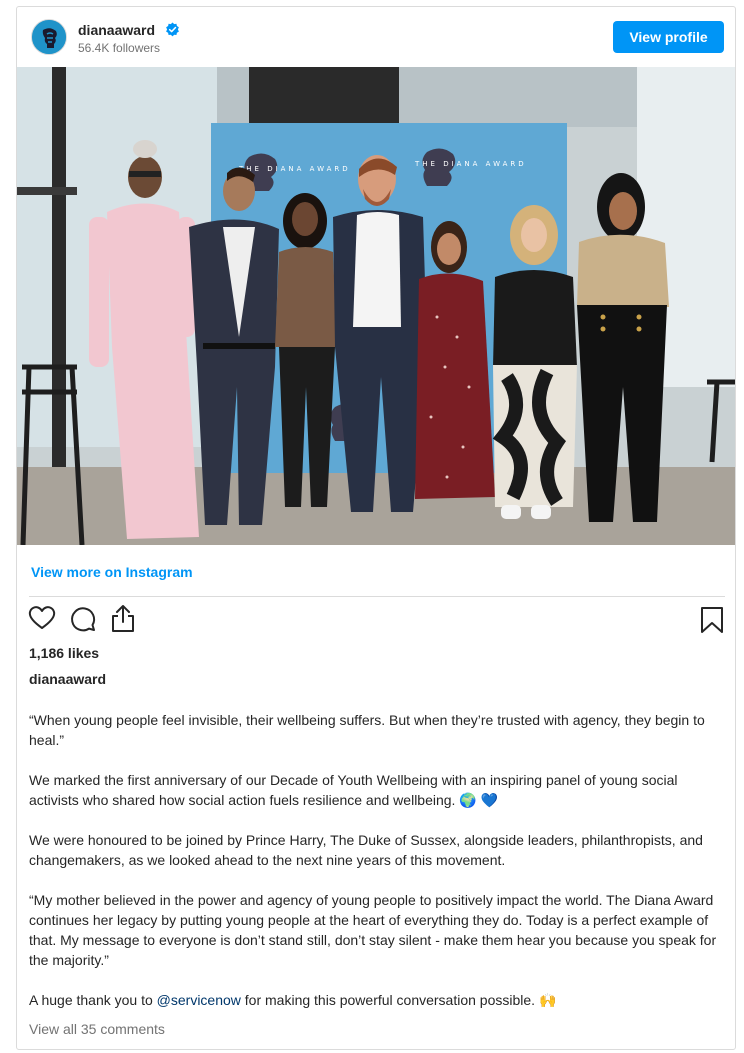 The image size is (744, 1053). What do you see at coordinates (42, 618) in the screenshot?
I see `heart-icon` at bounding box center [42, 618].